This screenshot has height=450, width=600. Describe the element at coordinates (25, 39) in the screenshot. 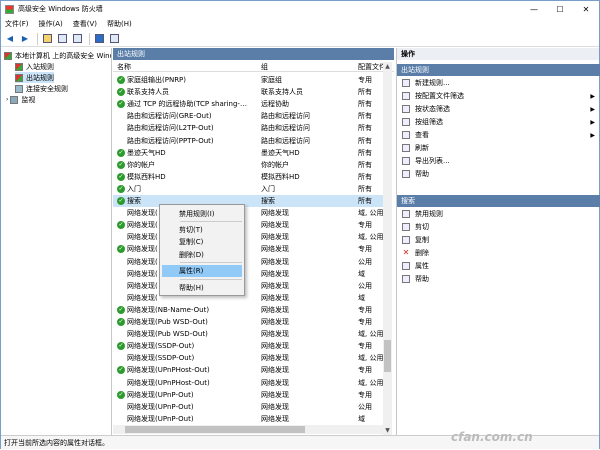

I see `forward-arrow-icon: ▶` at that location.